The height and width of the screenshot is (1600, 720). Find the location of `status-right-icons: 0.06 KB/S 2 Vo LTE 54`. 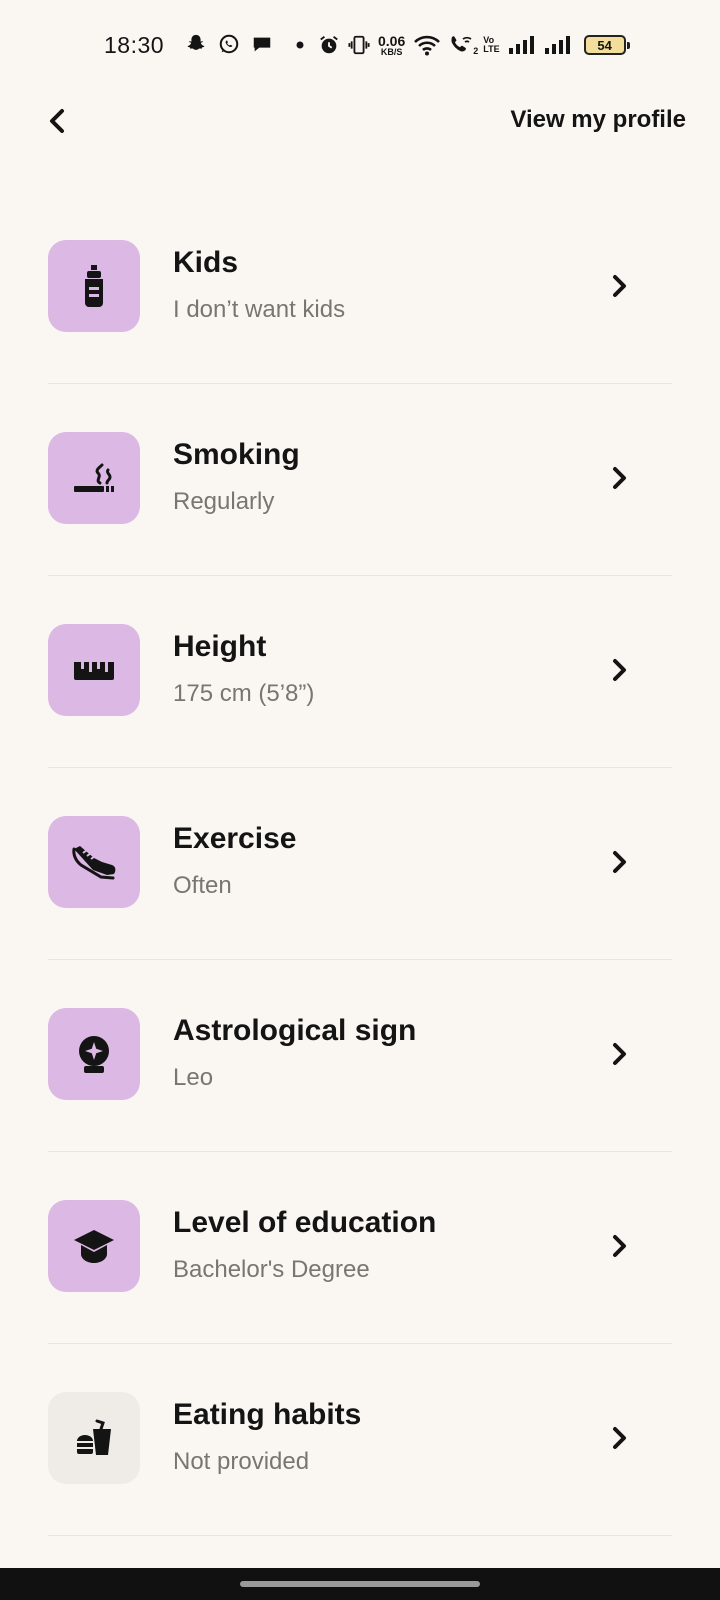

status-right-icons: 0.06 KB/S 2 Vo LTE 54 is located at coordinates (463, 45).